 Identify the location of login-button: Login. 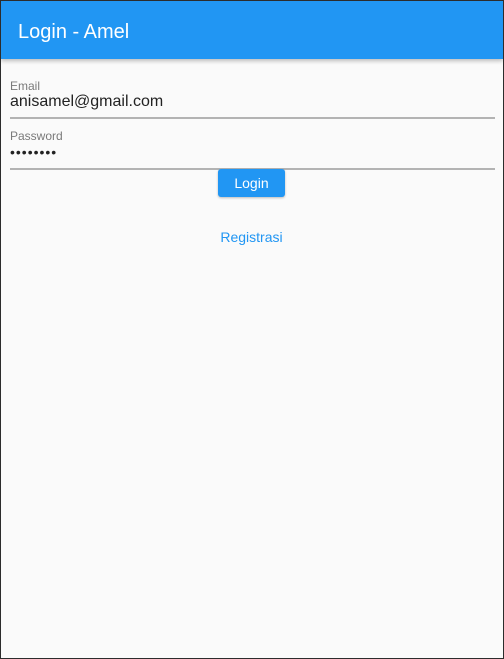
(251, 183).